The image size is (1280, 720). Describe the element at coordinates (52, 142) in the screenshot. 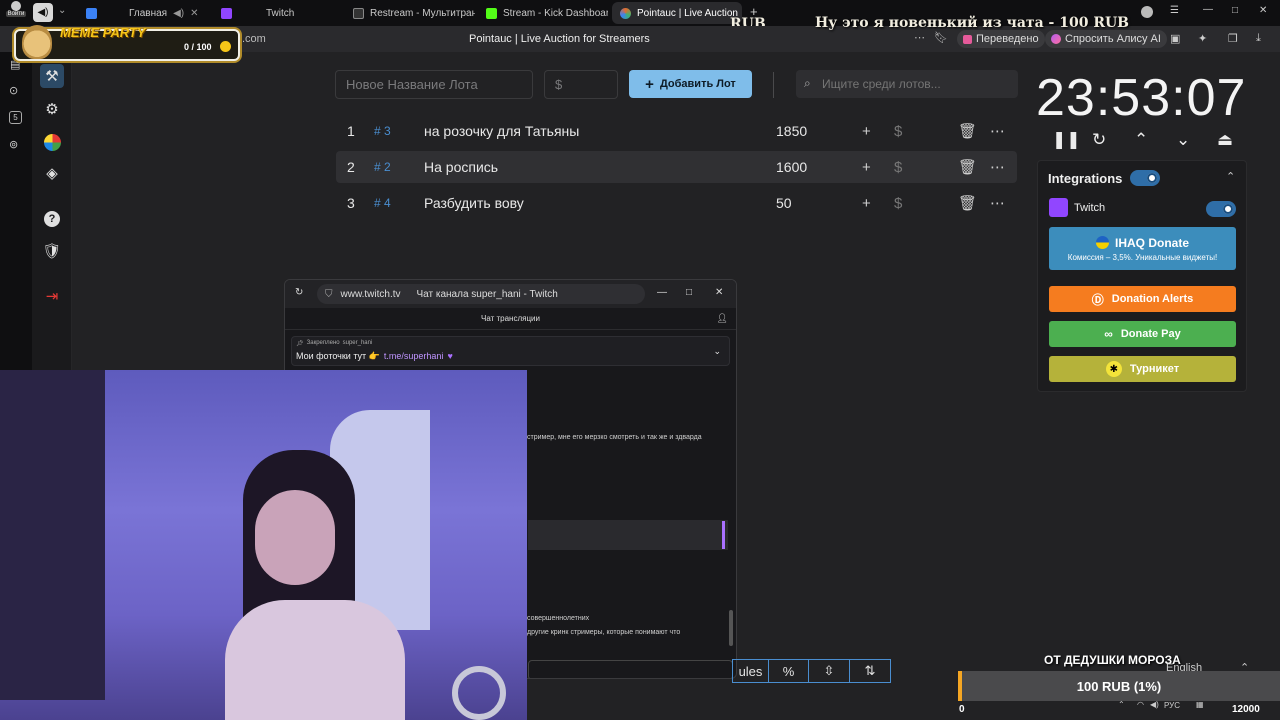

I see `nav-wheel` at that location.